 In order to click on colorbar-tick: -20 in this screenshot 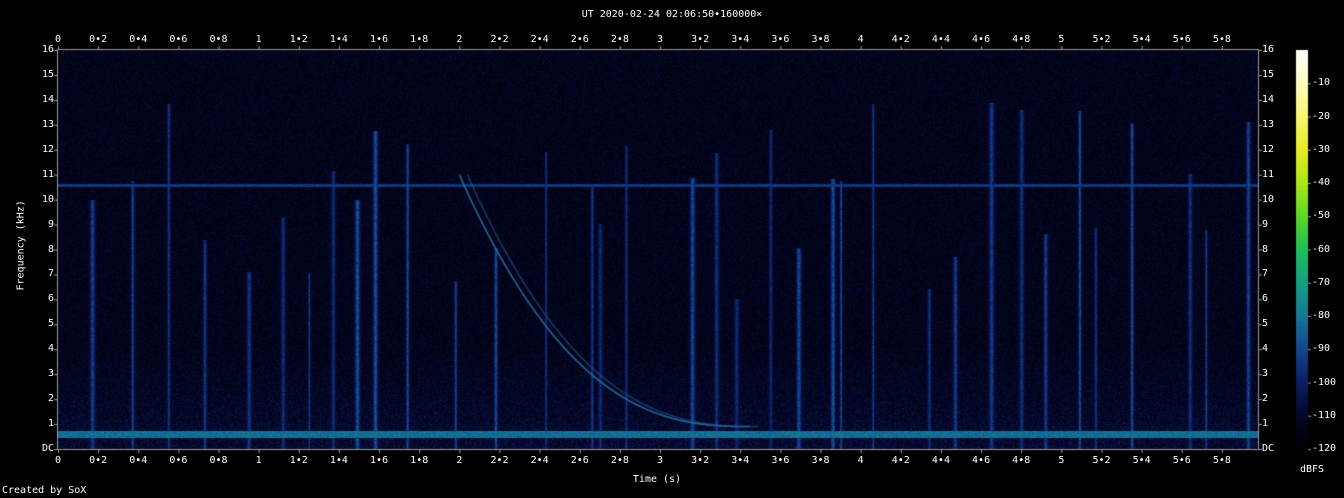, I will do `click(1321, 116)`.